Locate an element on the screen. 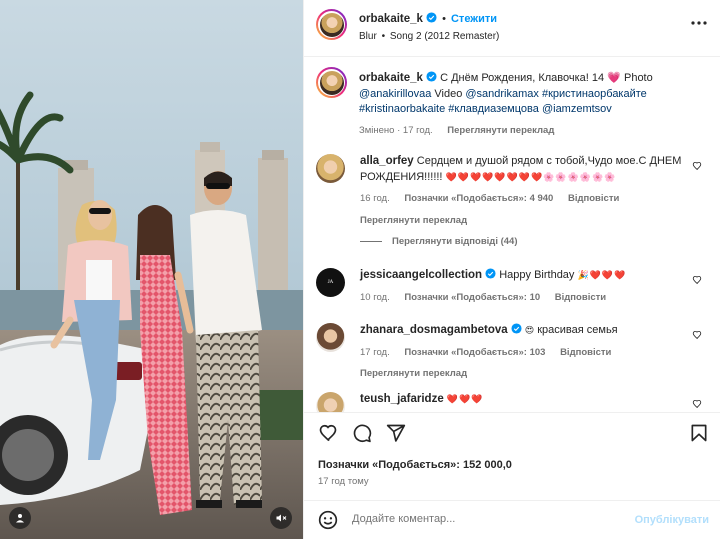 Image resolution: width=720 pixels, height=539 pixels. audio-track: Song 2 (2012 Remaster) is located at coordinates (444, 36).